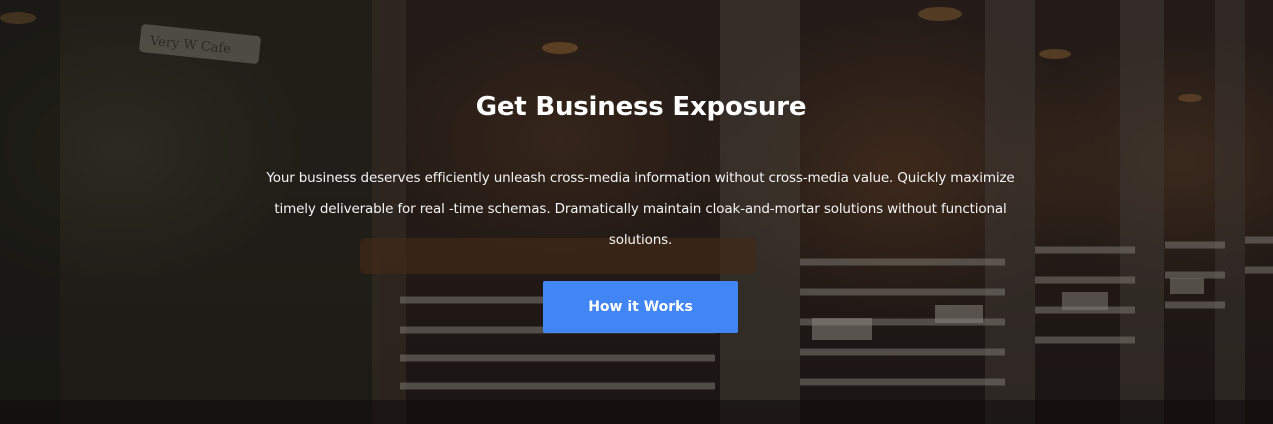 This screenshot has width=1273, height=424. I want to click on hero-title: Get Business Exposure, so click(641, 107).